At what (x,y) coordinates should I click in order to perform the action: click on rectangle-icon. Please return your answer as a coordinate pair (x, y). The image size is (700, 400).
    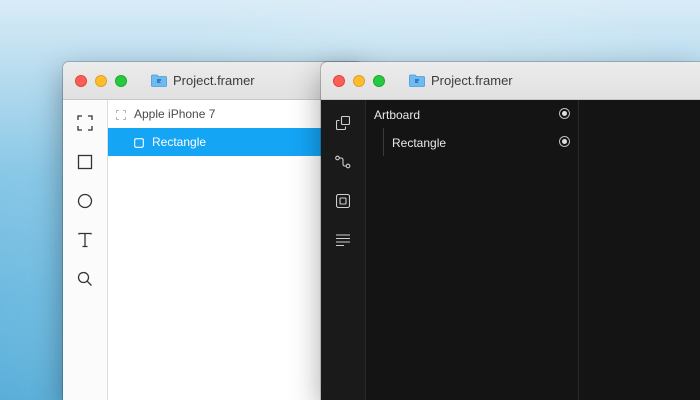
    Looking at the image, I should click on (85, 162).